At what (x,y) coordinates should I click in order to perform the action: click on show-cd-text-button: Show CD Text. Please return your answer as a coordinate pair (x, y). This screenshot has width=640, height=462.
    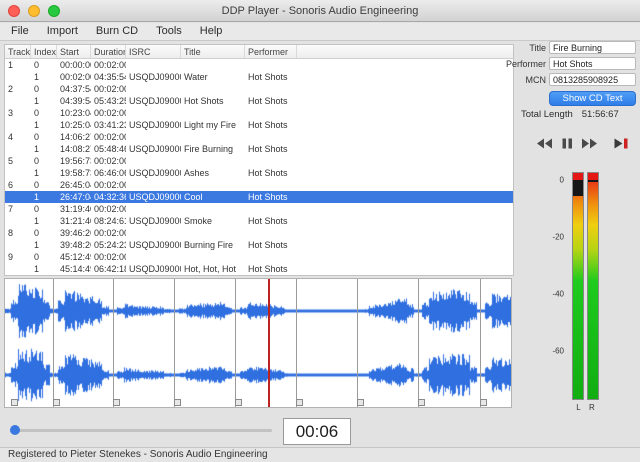
    Looking at the image, I should click on (592, 98).